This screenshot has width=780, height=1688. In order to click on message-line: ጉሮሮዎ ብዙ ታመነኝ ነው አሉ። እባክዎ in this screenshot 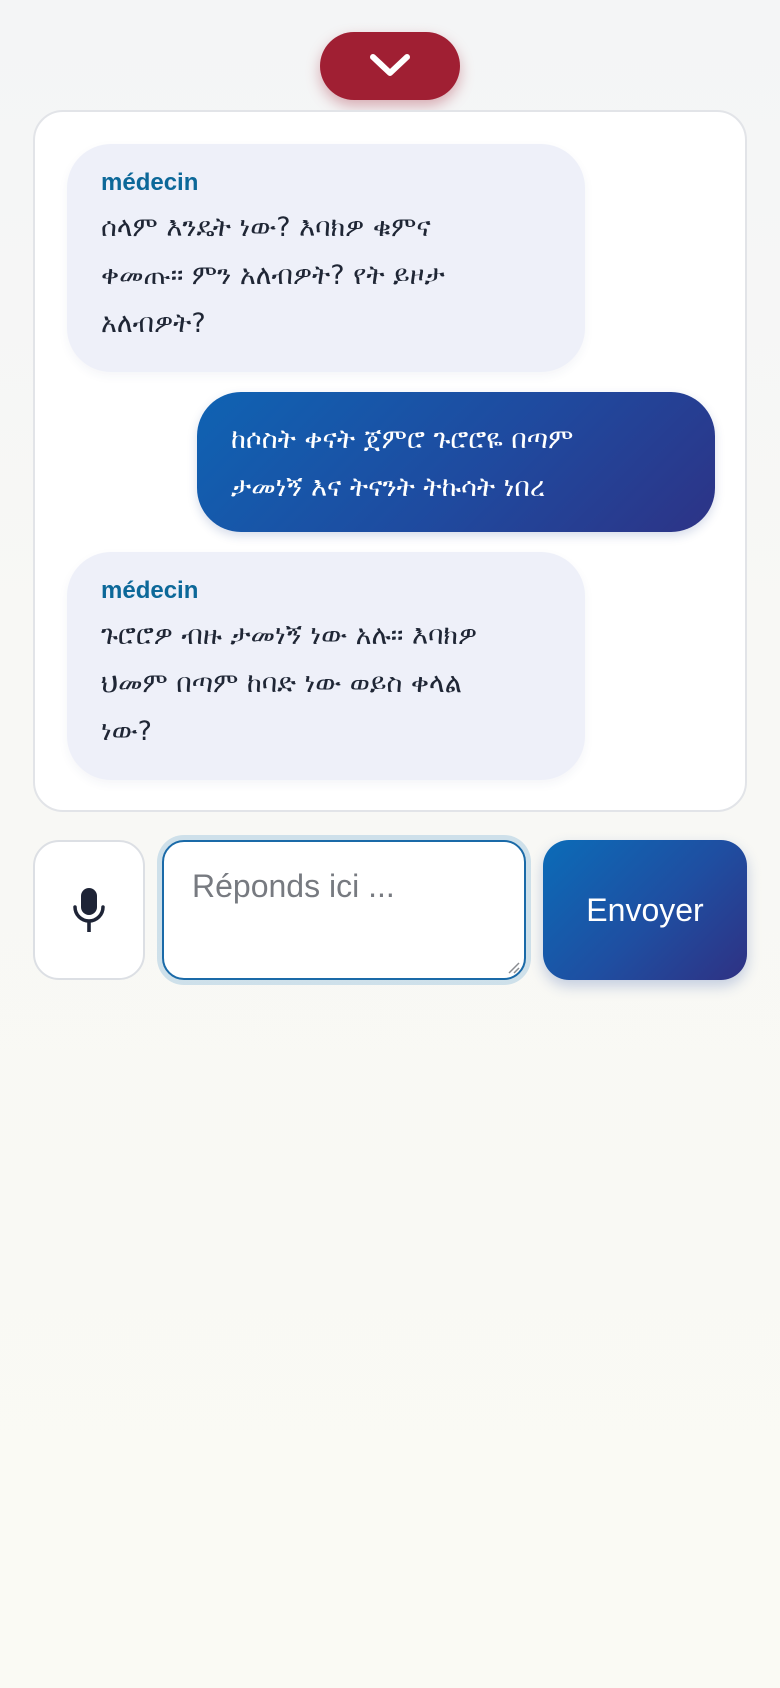, I will do `click(289, 635)`.